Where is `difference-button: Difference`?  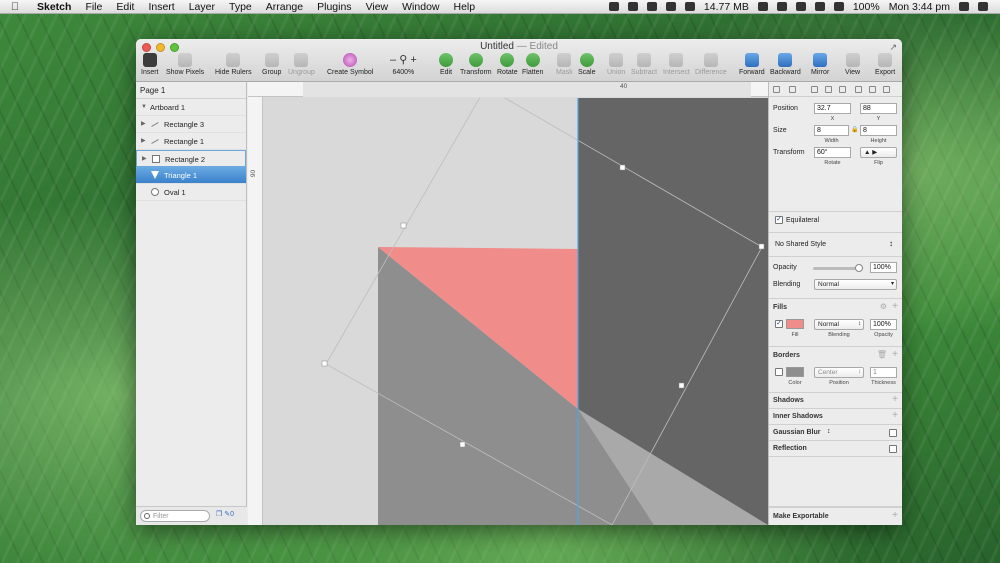 difference-button: Difference is located at coordinates (711, 64).